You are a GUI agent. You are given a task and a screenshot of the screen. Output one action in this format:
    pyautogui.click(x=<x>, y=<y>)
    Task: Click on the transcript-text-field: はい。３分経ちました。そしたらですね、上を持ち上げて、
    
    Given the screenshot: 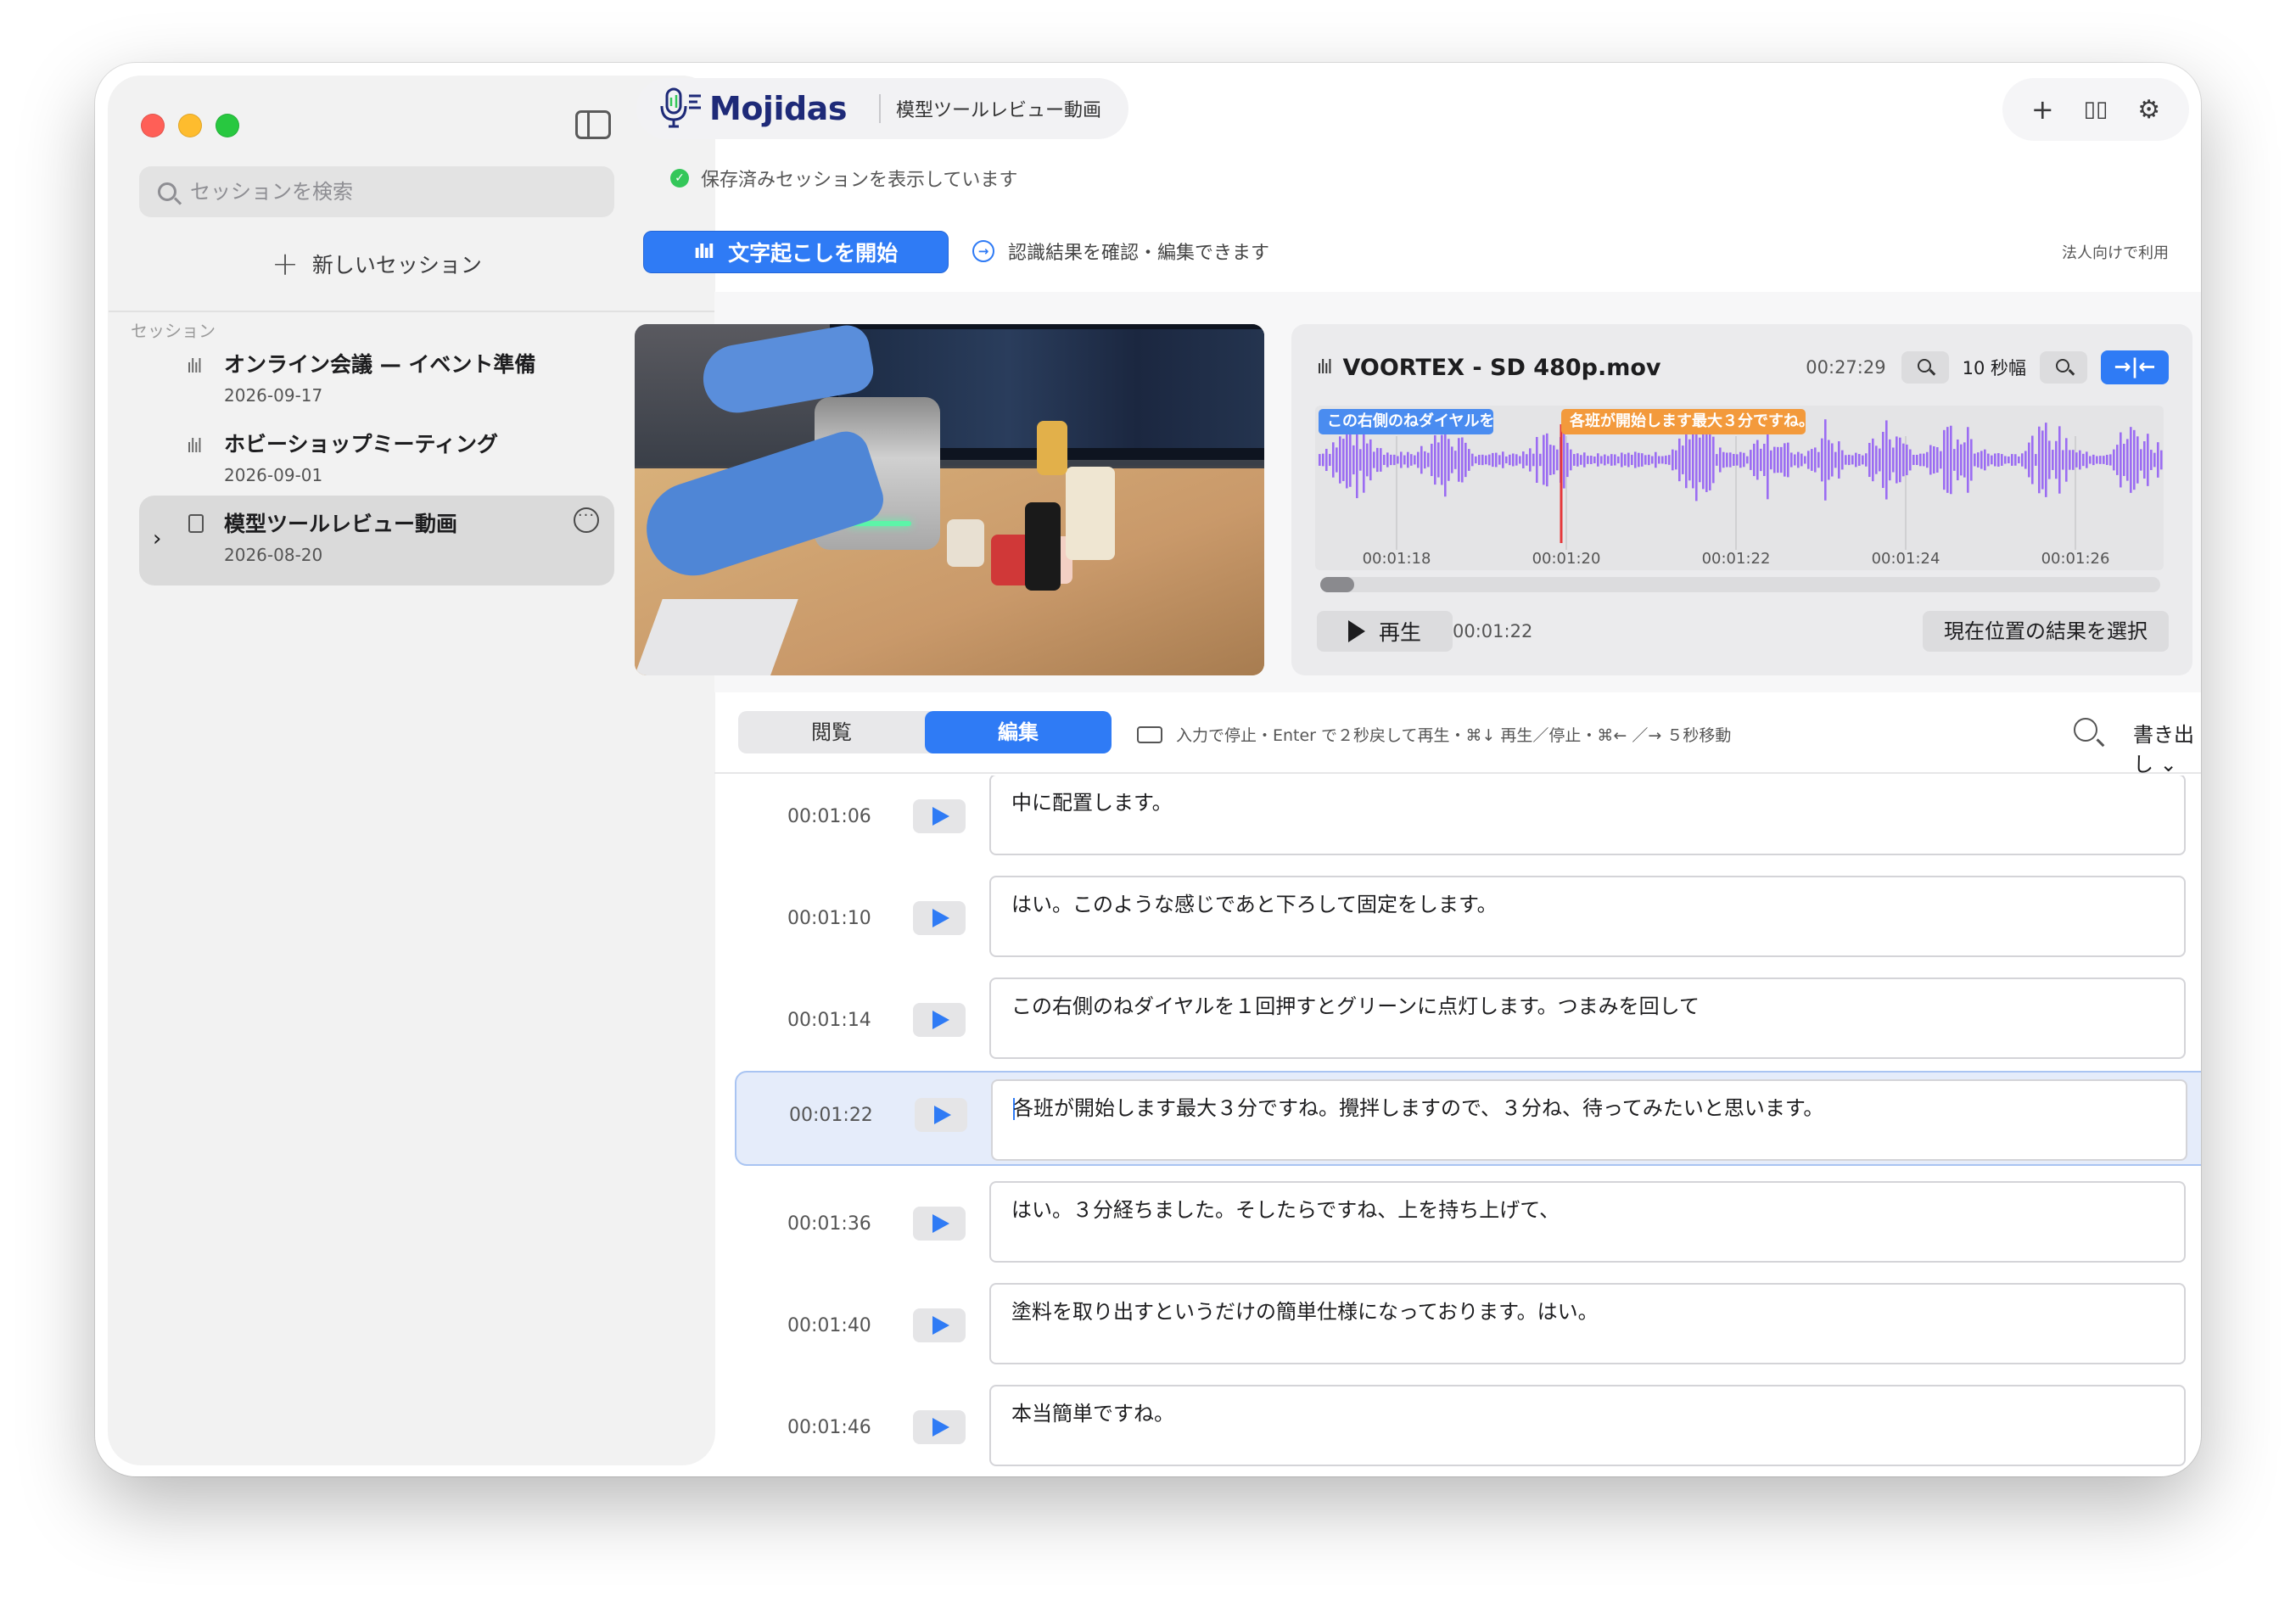 What is the action you would take?
    pyautogui.click(x=1587, y=1222)
    